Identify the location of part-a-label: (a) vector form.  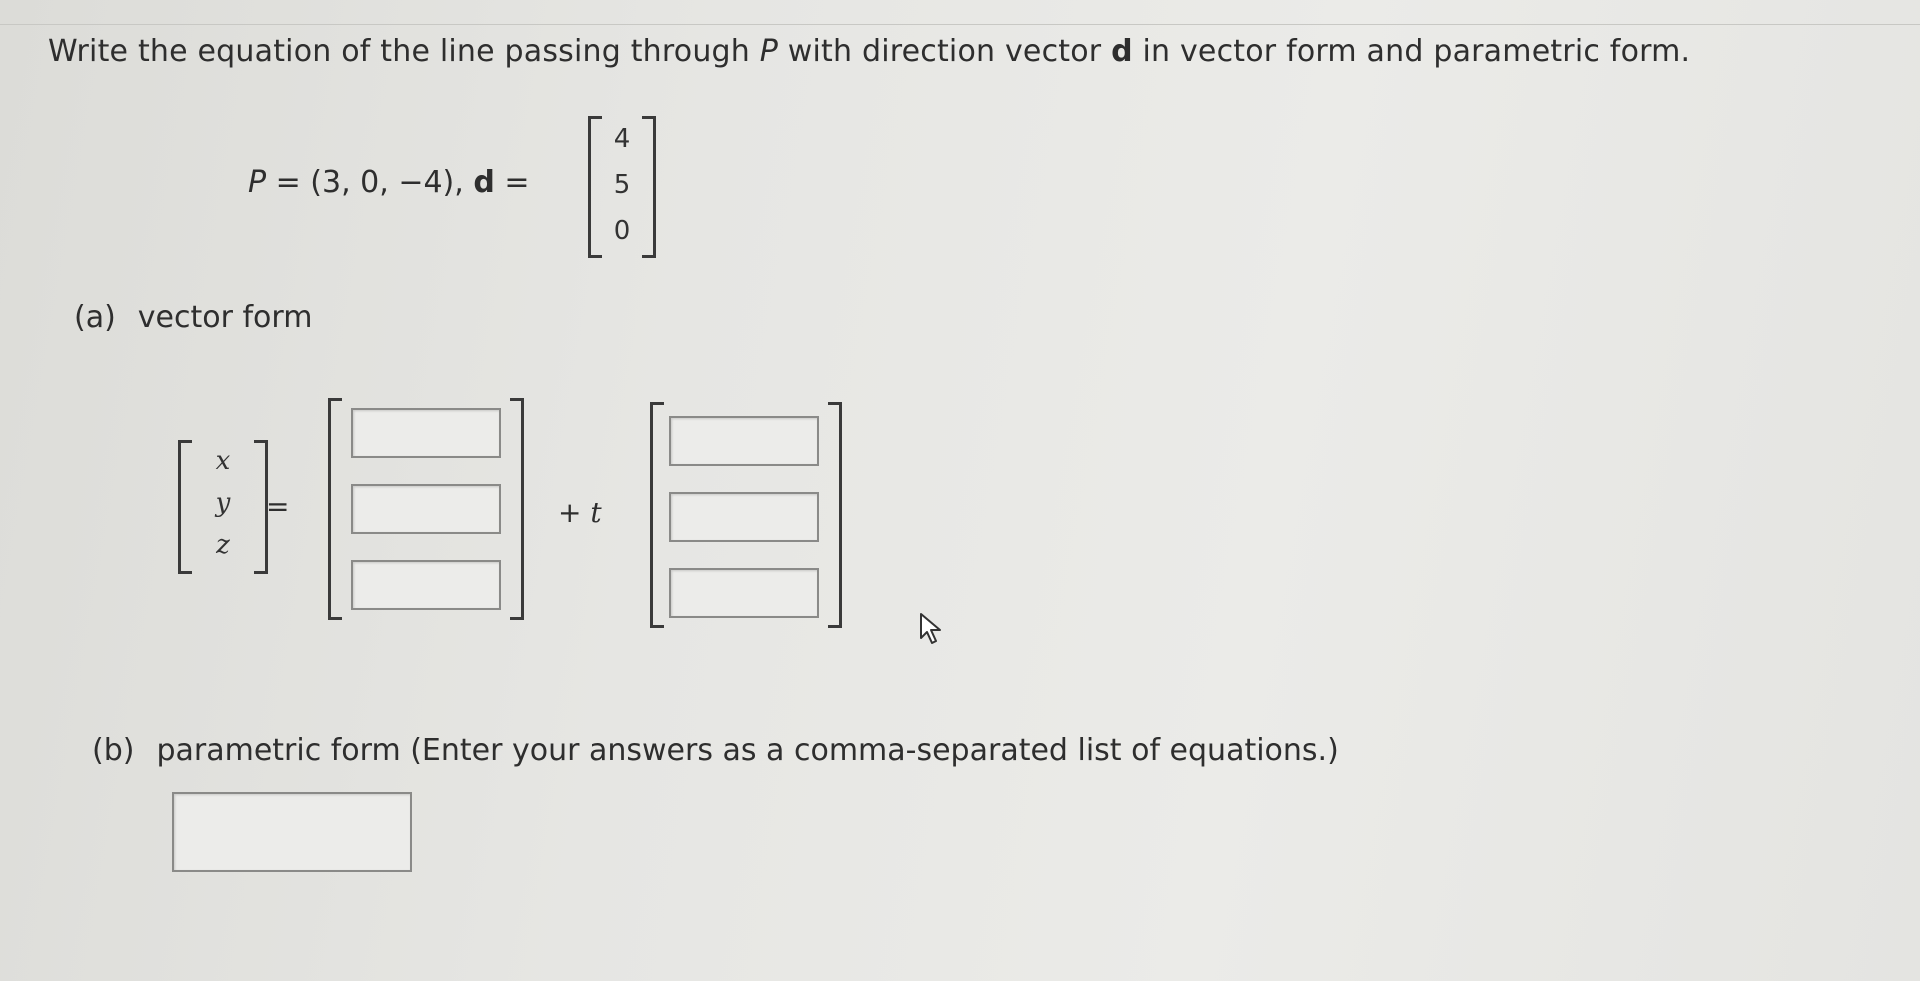
(193, 317).